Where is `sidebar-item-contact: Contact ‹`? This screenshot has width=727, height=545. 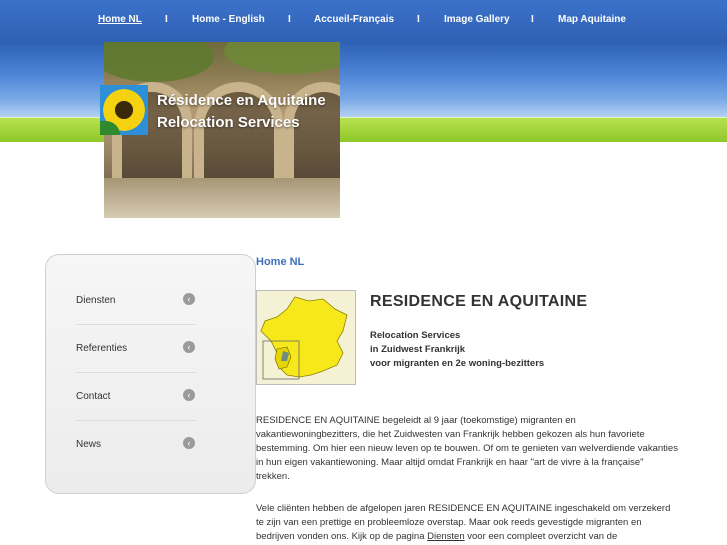 sidebar-item-contact: Contact ‹ is located at coordinates (136, 414).